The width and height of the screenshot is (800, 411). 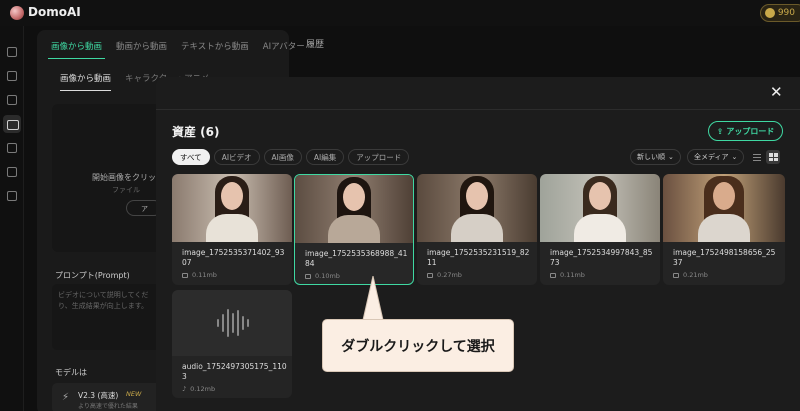 What do you see at coordinates (379, 157) in the screenshot?
I see `filter-upload: アップロード` at bounding box center [379, 157].